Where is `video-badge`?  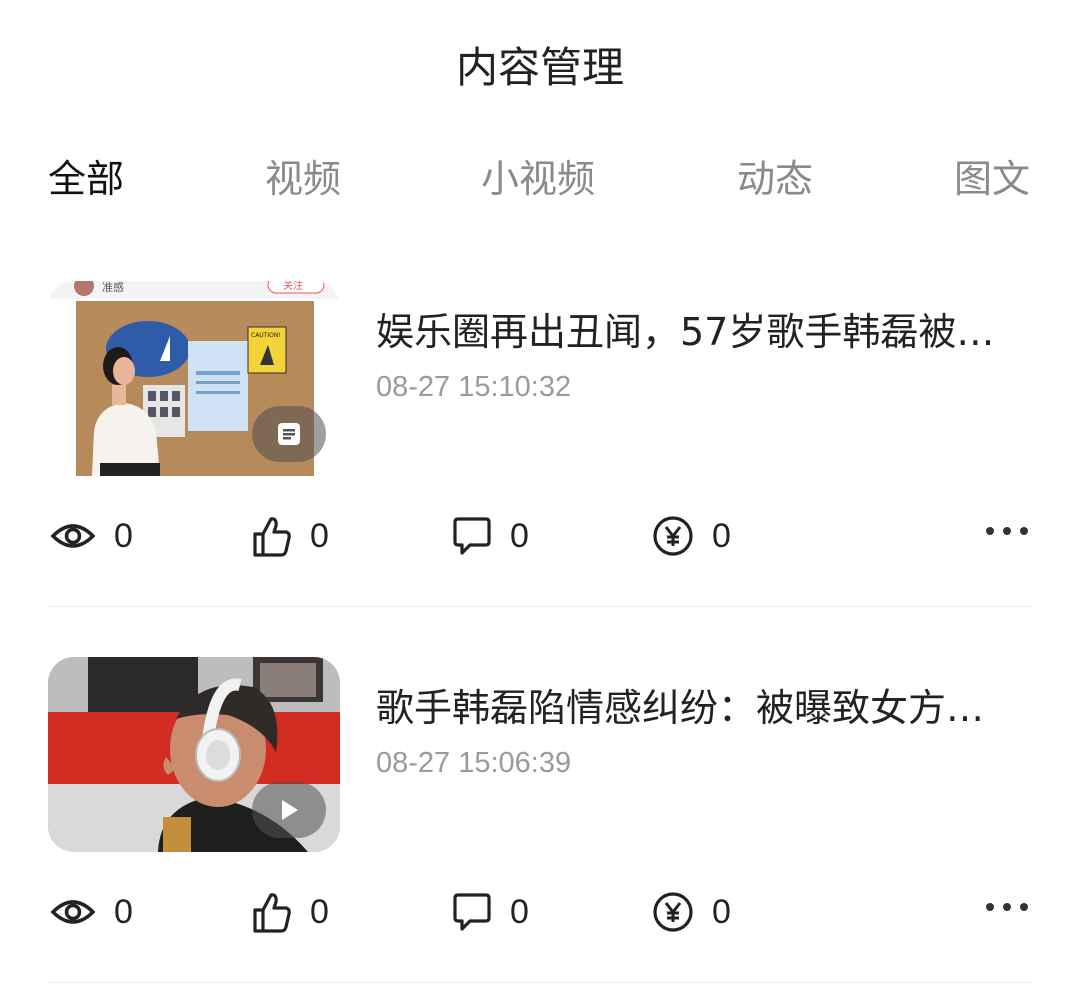
video-badge is located at coordinates (289, 810).